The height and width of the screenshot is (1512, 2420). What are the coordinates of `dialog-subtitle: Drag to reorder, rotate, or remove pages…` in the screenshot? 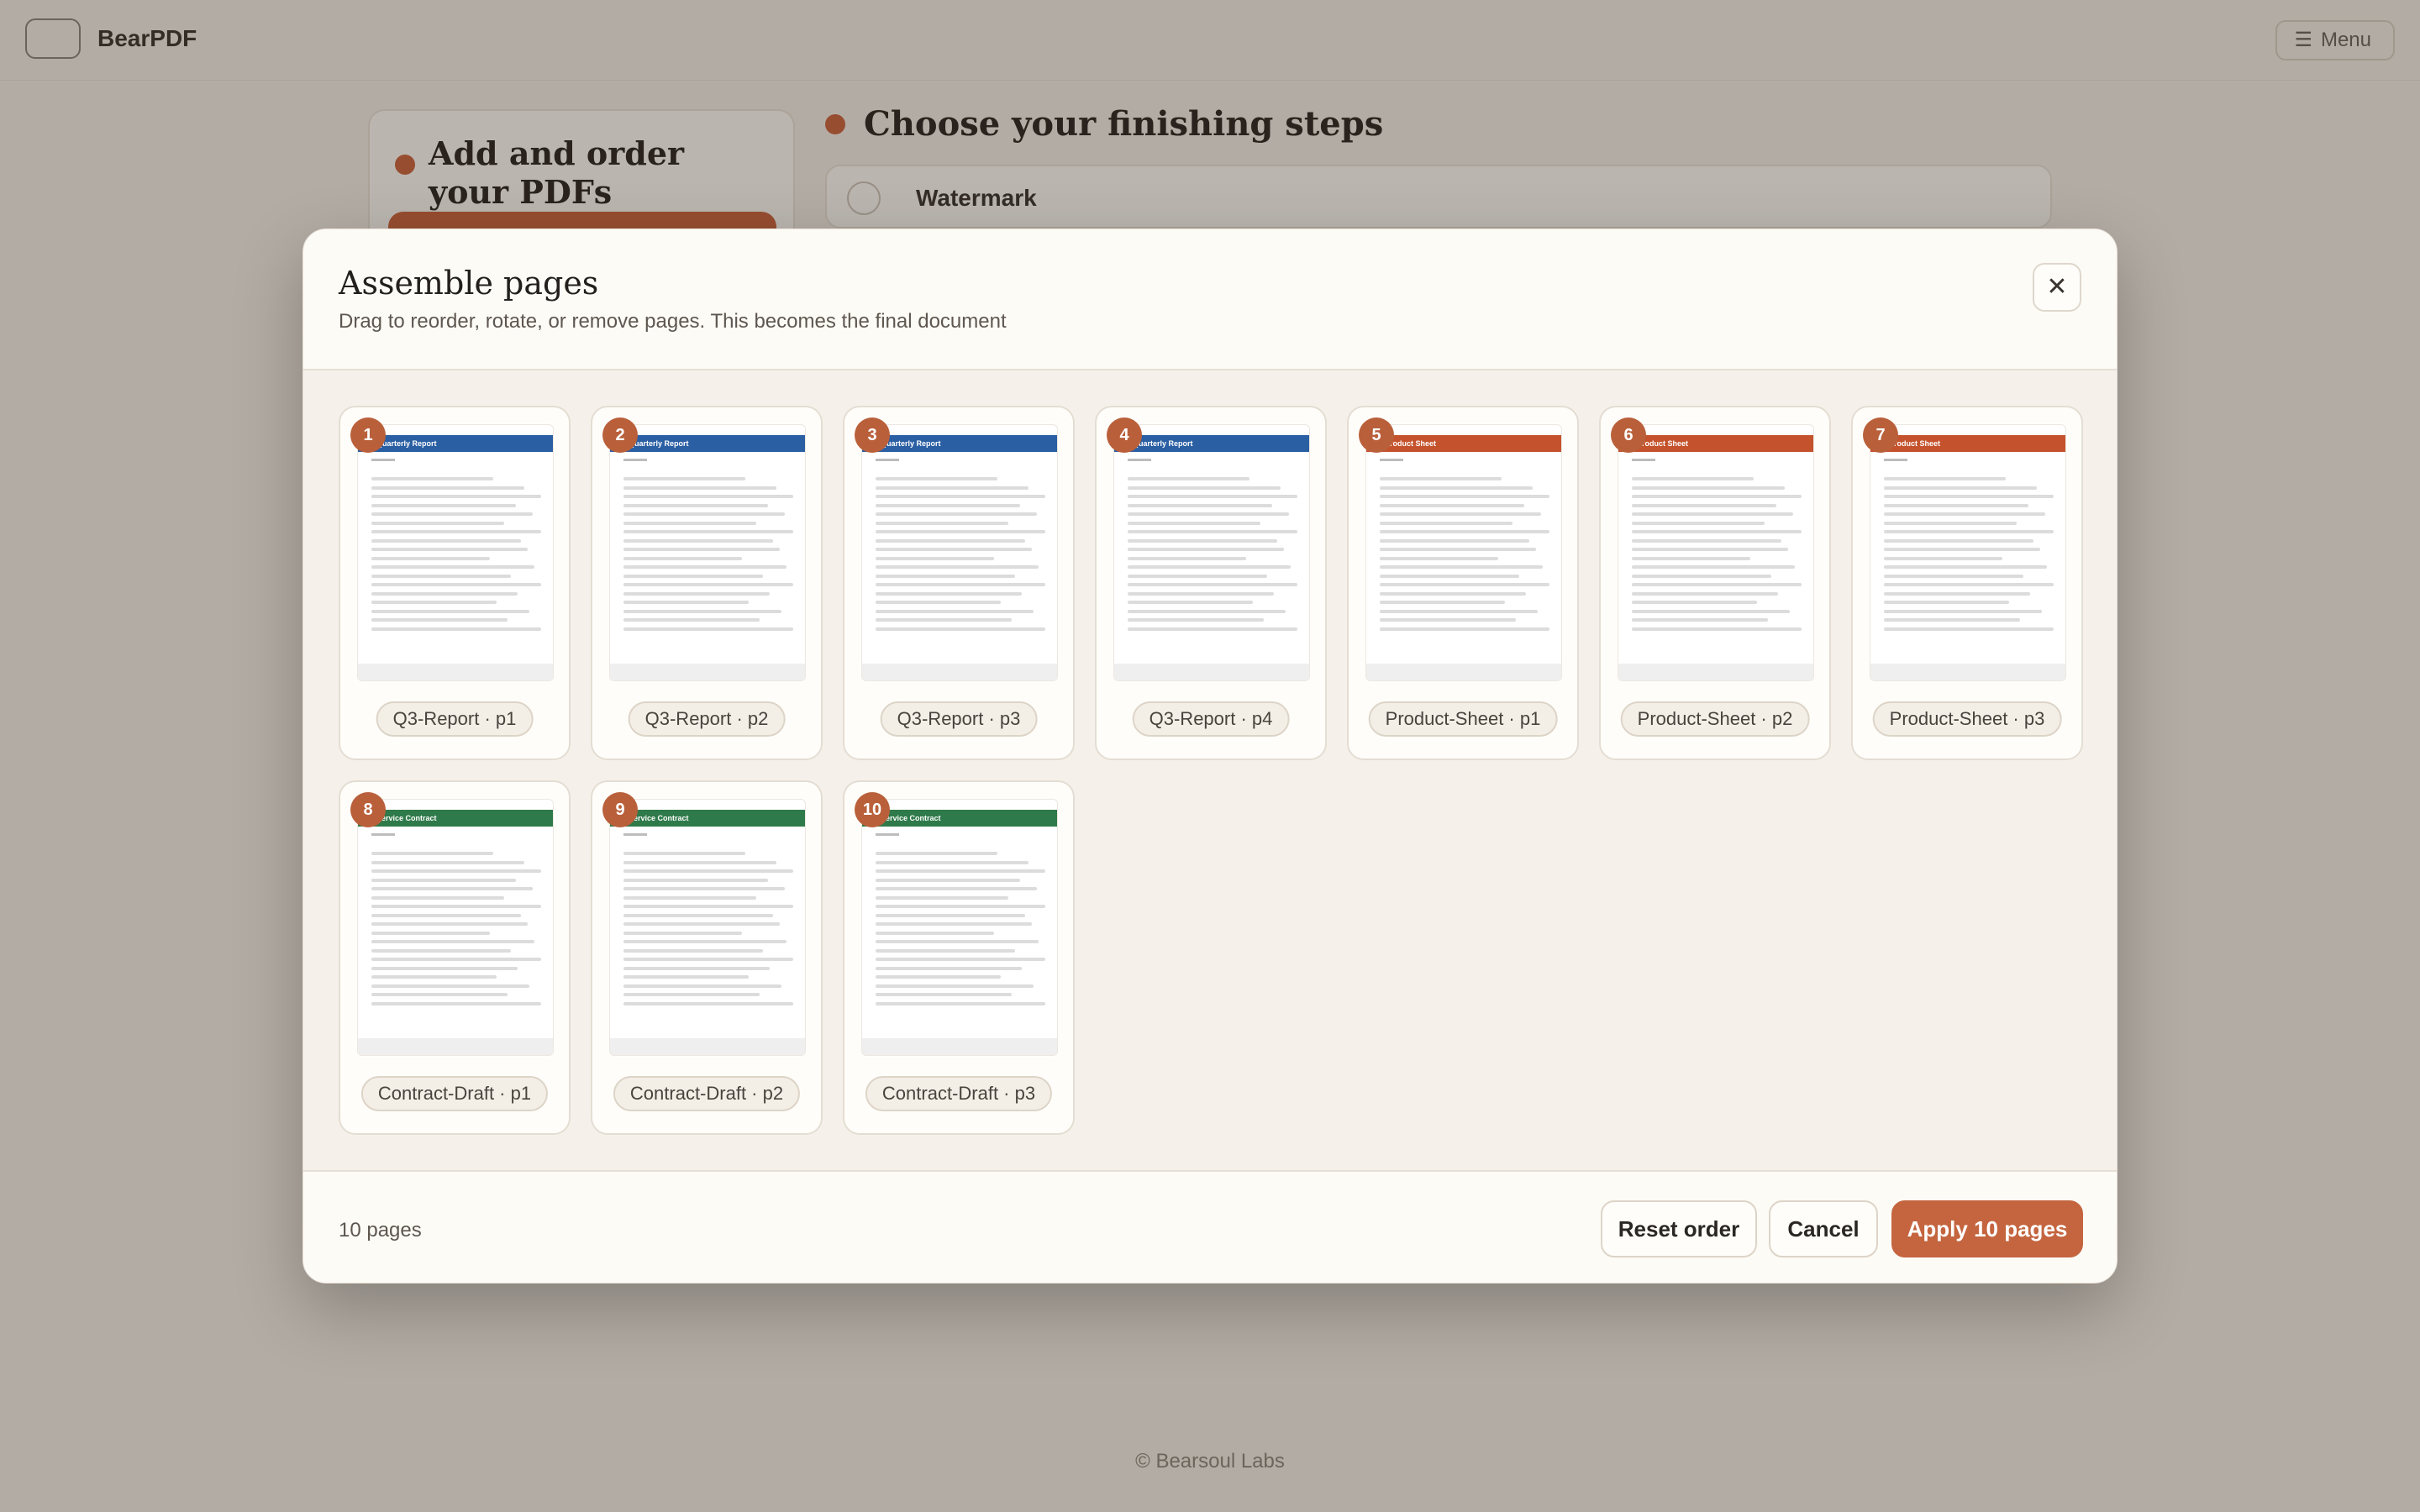 It's located at (673, 321).